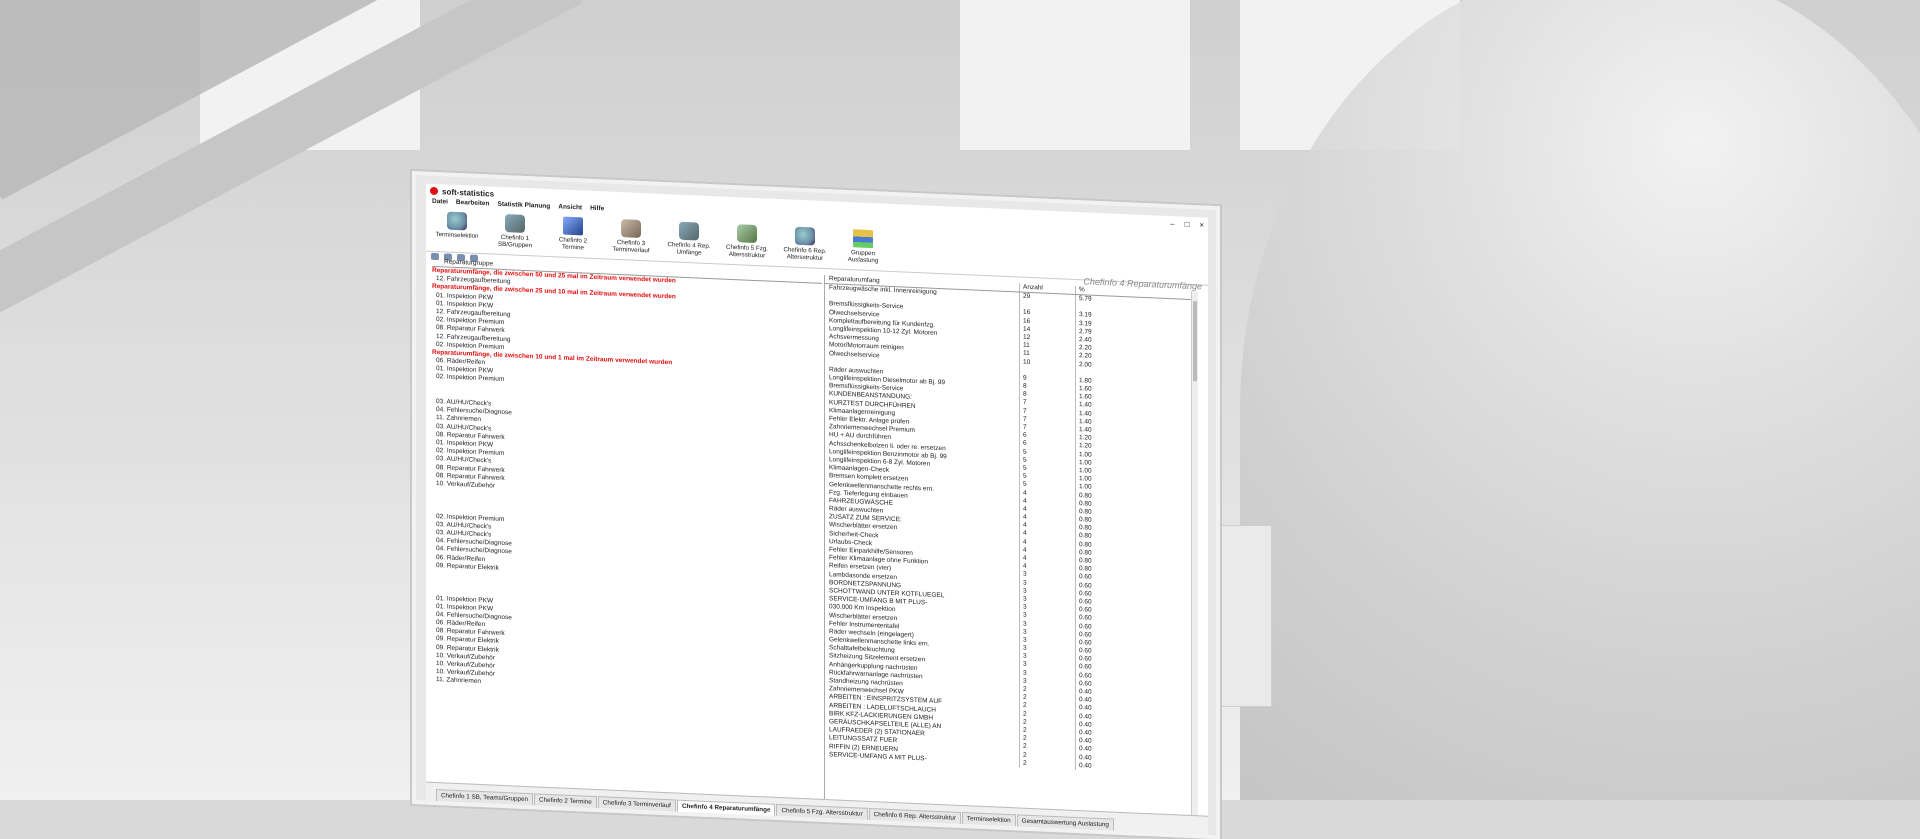 The image size is (1920, 839). I want to click on maximize-button: □, so click(1186, 223).